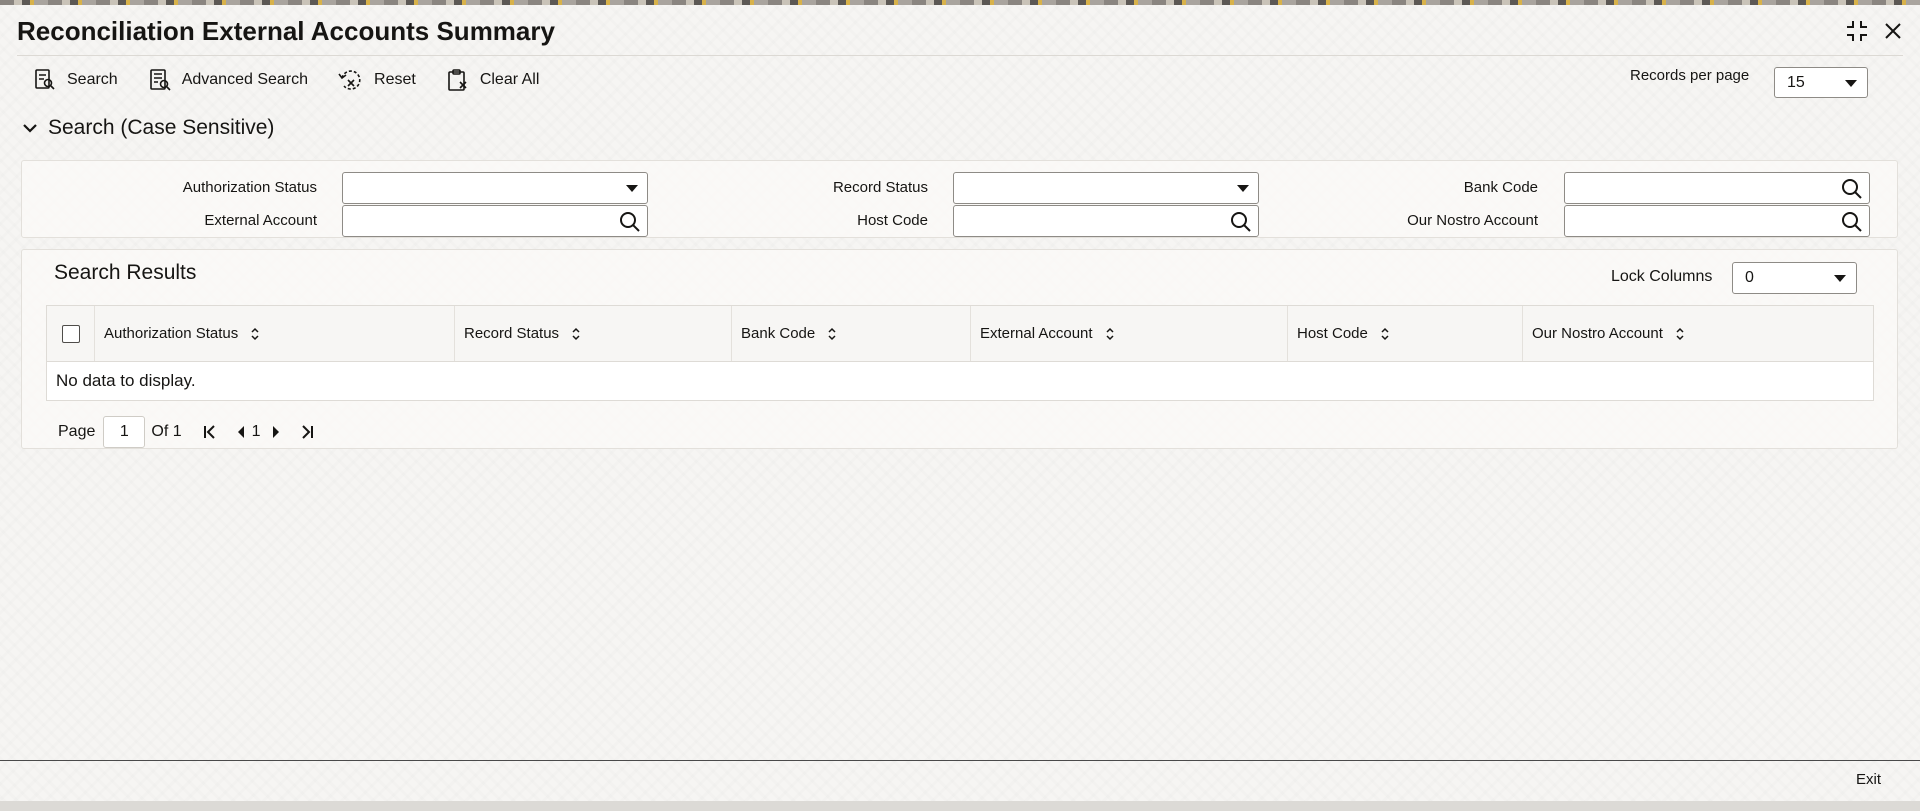 This screenshot has width=1920, height=811. What do you see at coordinates (1821, 82) in the screenshot?
I see `records-per-page-select: 15` at bounding box center [1821, 82].